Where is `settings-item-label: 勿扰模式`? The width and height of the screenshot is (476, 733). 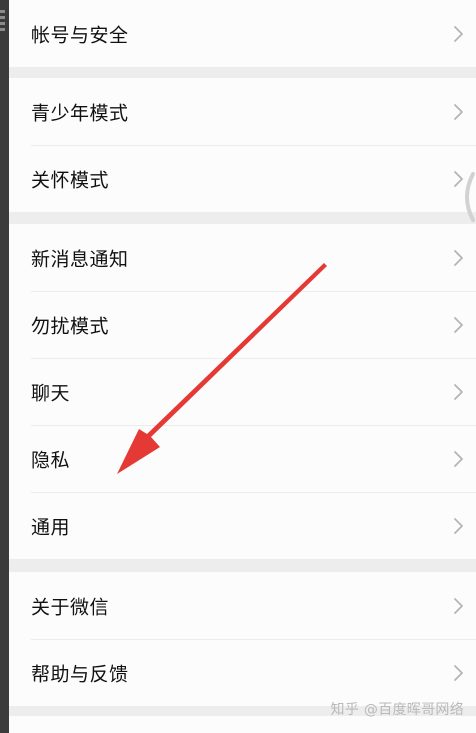 settings-item-label: 勿扰模式 is located at coordinates (70, 326).